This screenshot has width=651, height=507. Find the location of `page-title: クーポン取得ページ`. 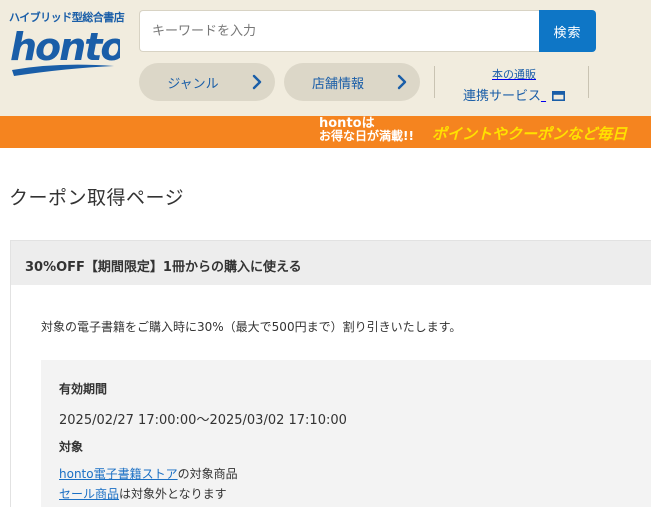

page-title: クーポン取得ページ is located at coordinates (97, 198).